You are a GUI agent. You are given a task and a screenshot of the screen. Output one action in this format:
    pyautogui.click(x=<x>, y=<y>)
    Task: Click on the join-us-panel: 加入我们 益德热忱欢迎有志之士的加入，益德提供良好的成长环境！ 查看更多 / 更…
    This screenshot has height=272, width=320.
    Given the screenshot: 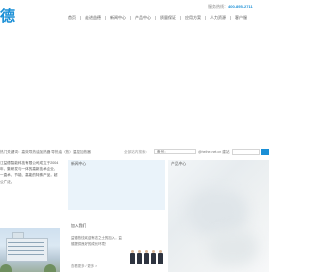 What is the action you would take?
    pyautogui.click(x=116, y=247)
    